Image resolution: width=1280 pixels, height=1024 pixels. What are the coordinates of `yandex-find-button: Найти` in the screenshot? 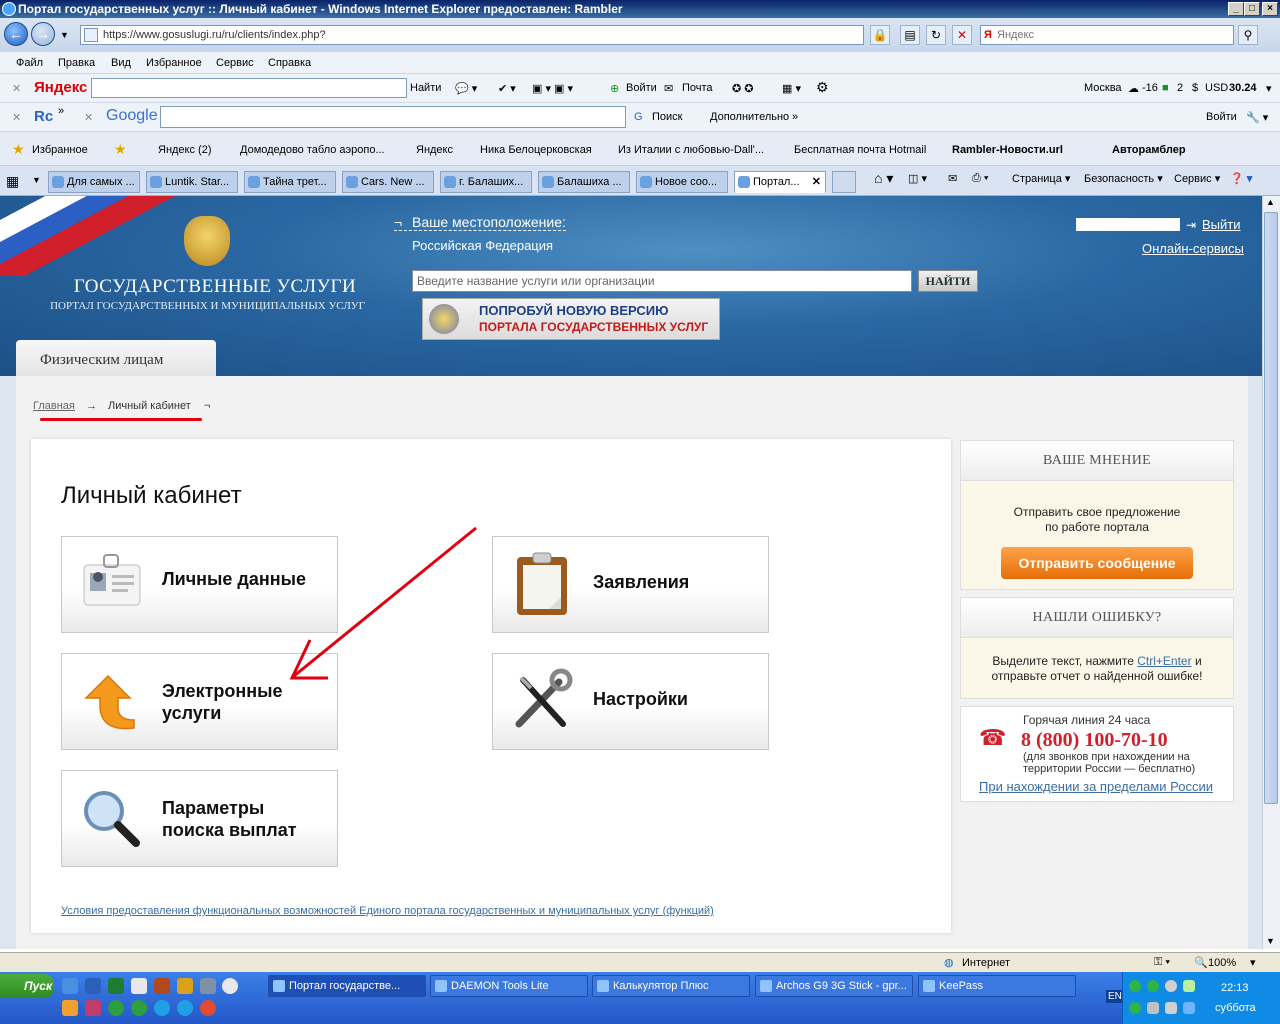 It's located at (425, 88).